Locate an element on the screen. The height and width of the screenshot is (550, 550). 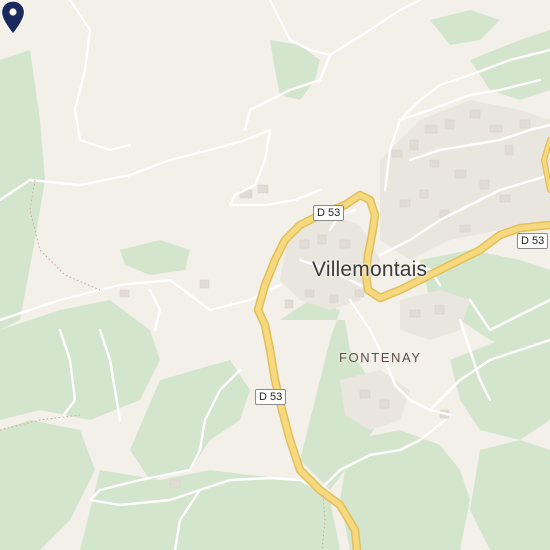
hamlet-label-fontenay: FONTENAY is located at coordinates (380, 357).